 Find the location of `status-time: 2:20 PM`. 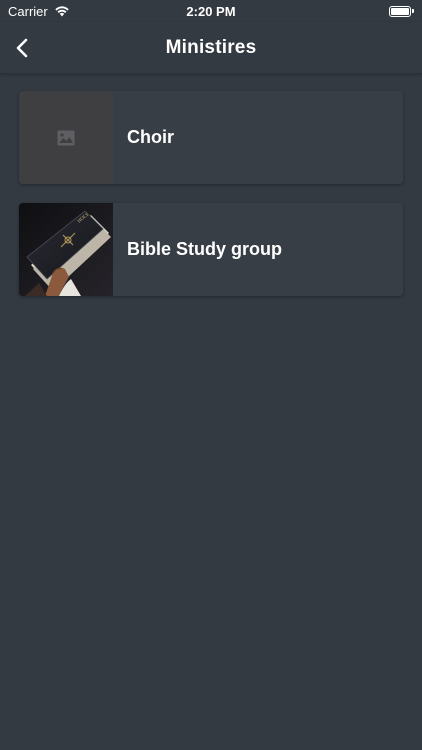

status-time: 2:20 PM is located at coordinates (211, 11).